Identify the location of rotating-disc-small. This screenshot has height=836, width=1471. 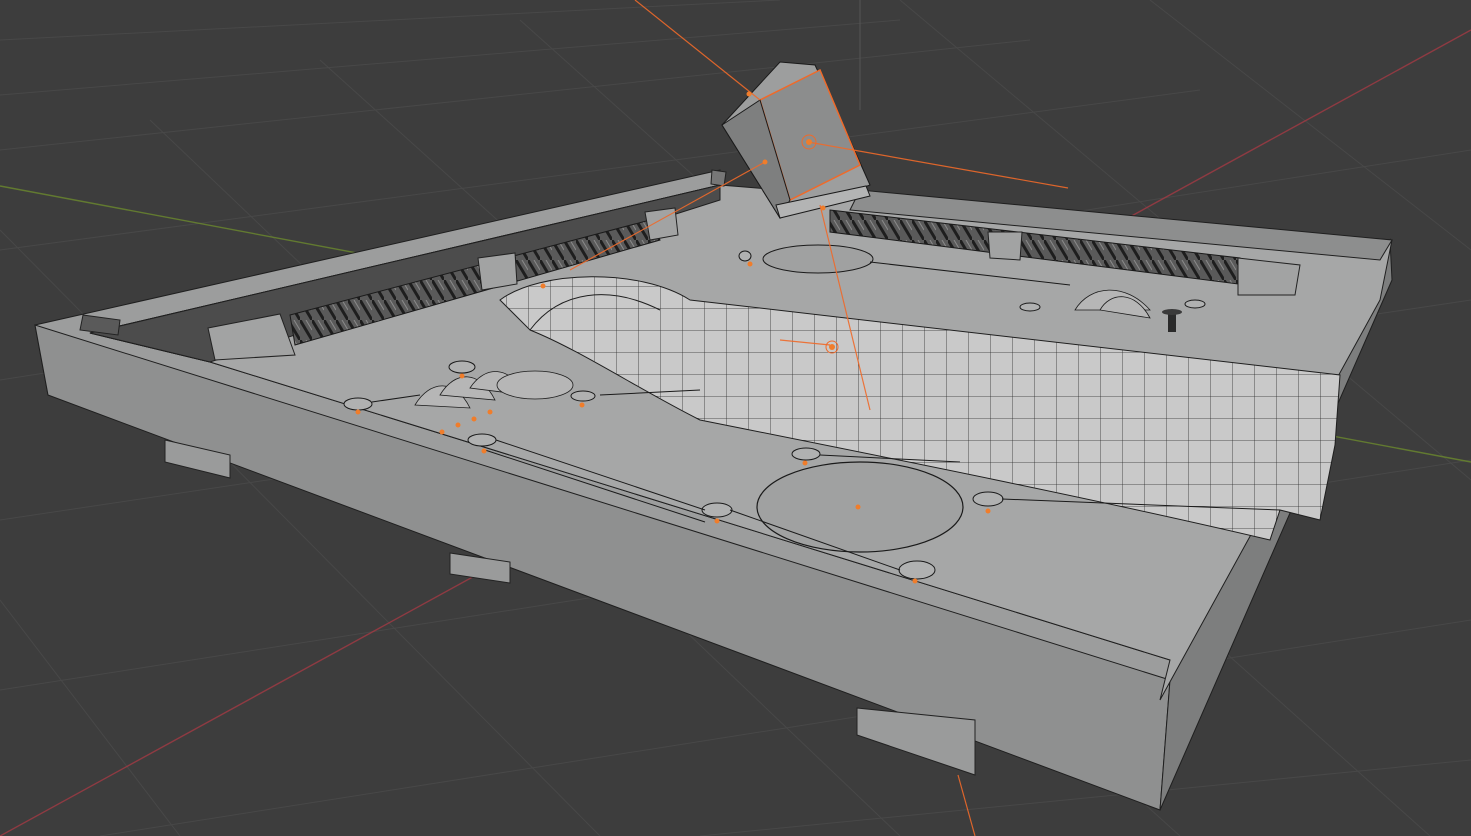
(818, 259).